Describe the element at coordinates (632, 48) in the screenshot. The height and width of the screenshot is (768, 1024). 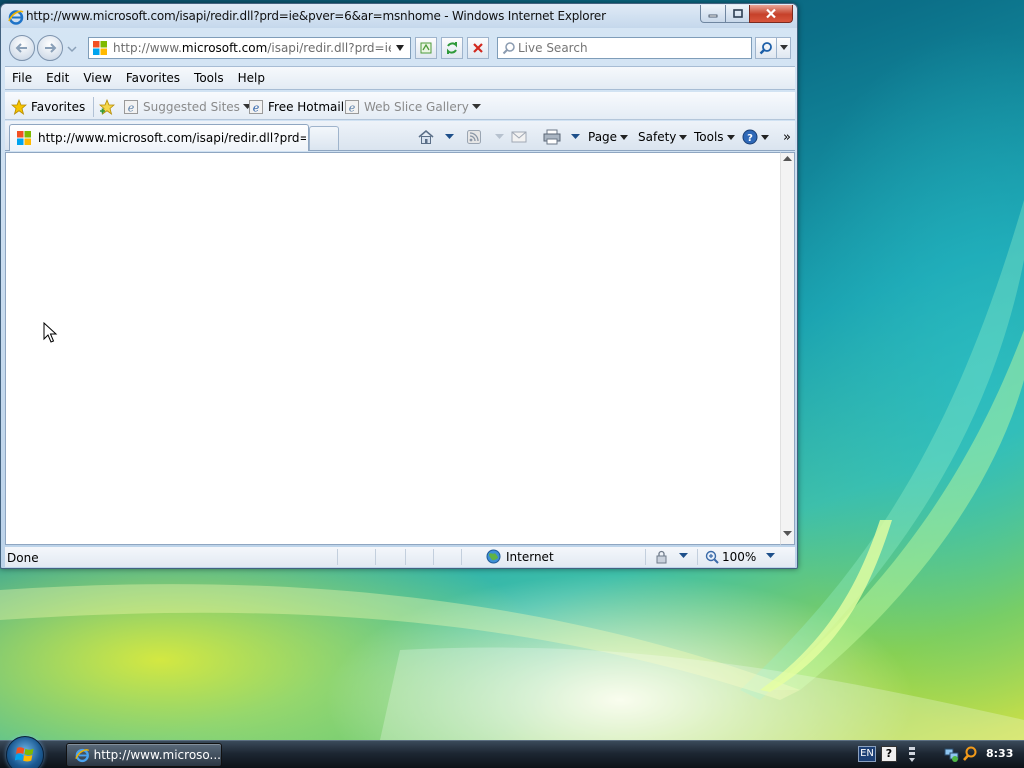
I see `search-input` at that location.